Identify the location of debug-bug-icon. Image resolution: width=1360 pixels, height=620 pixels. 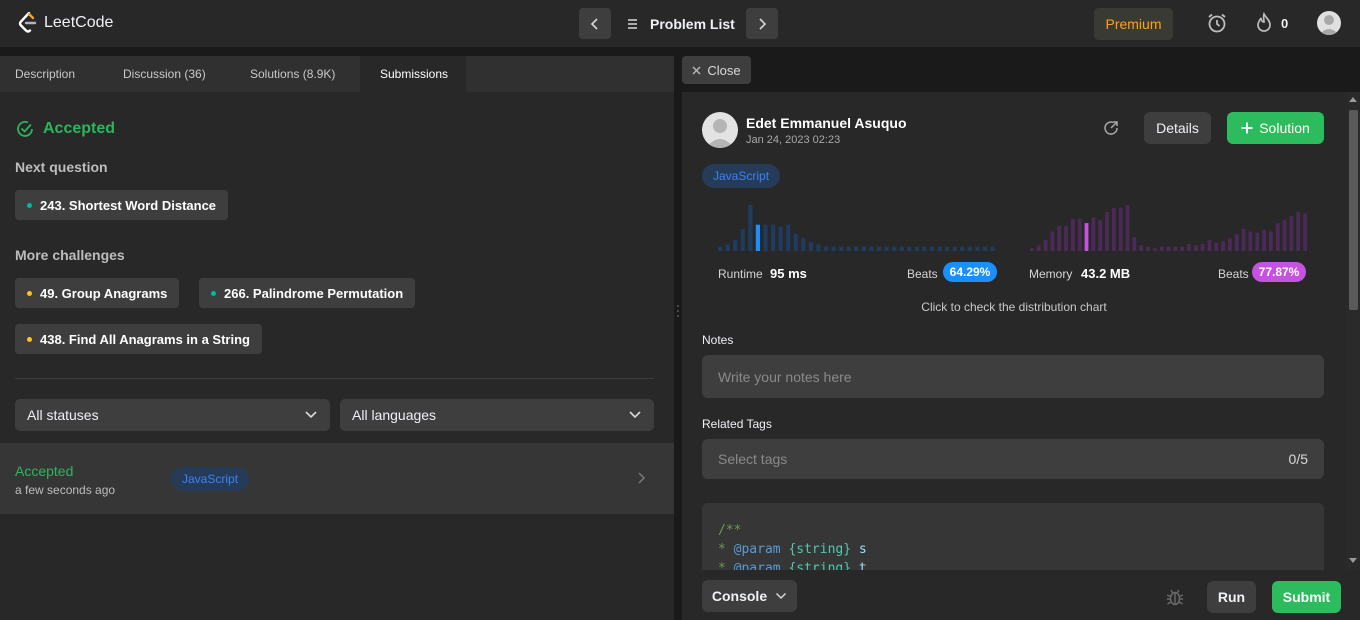
(1175, 597).